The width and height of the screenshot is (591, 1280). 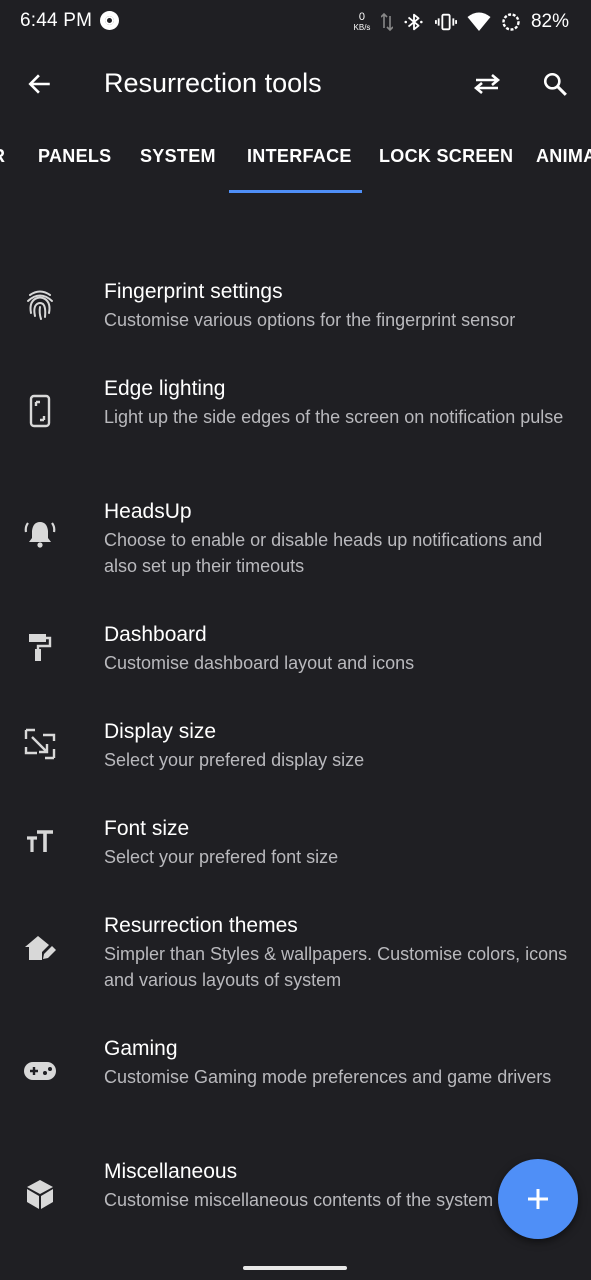 I want to click on battery-percentage: 82%, so click(x=549, y=21).